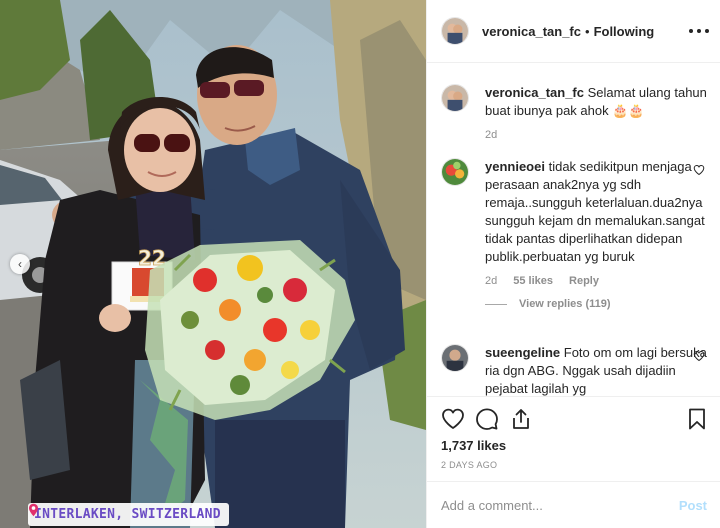  Describe the element at coordinates (624, 31) in the screenshot. I see `following-button: Following` at that location.